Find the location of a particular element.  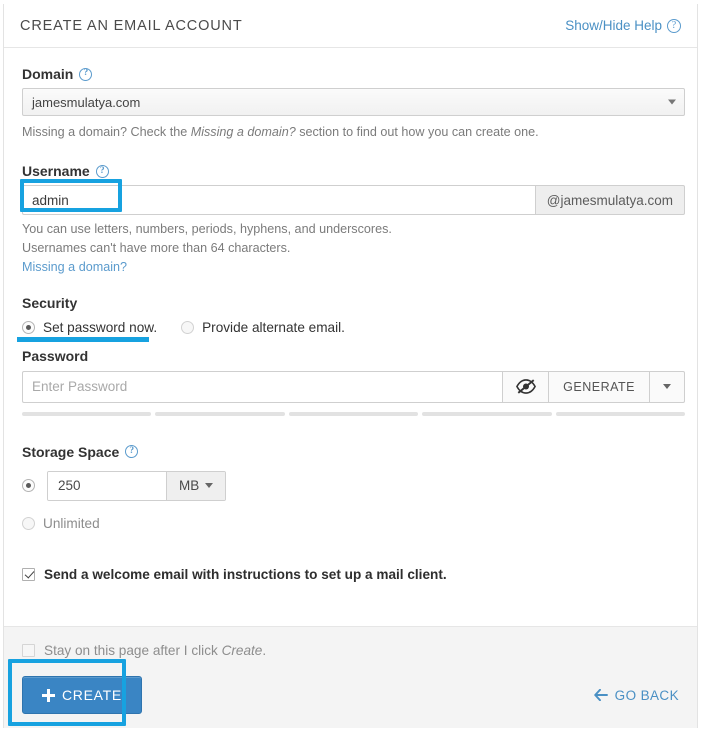

storage-label-row: Storage Space ? is located at coordinates (350, 452).